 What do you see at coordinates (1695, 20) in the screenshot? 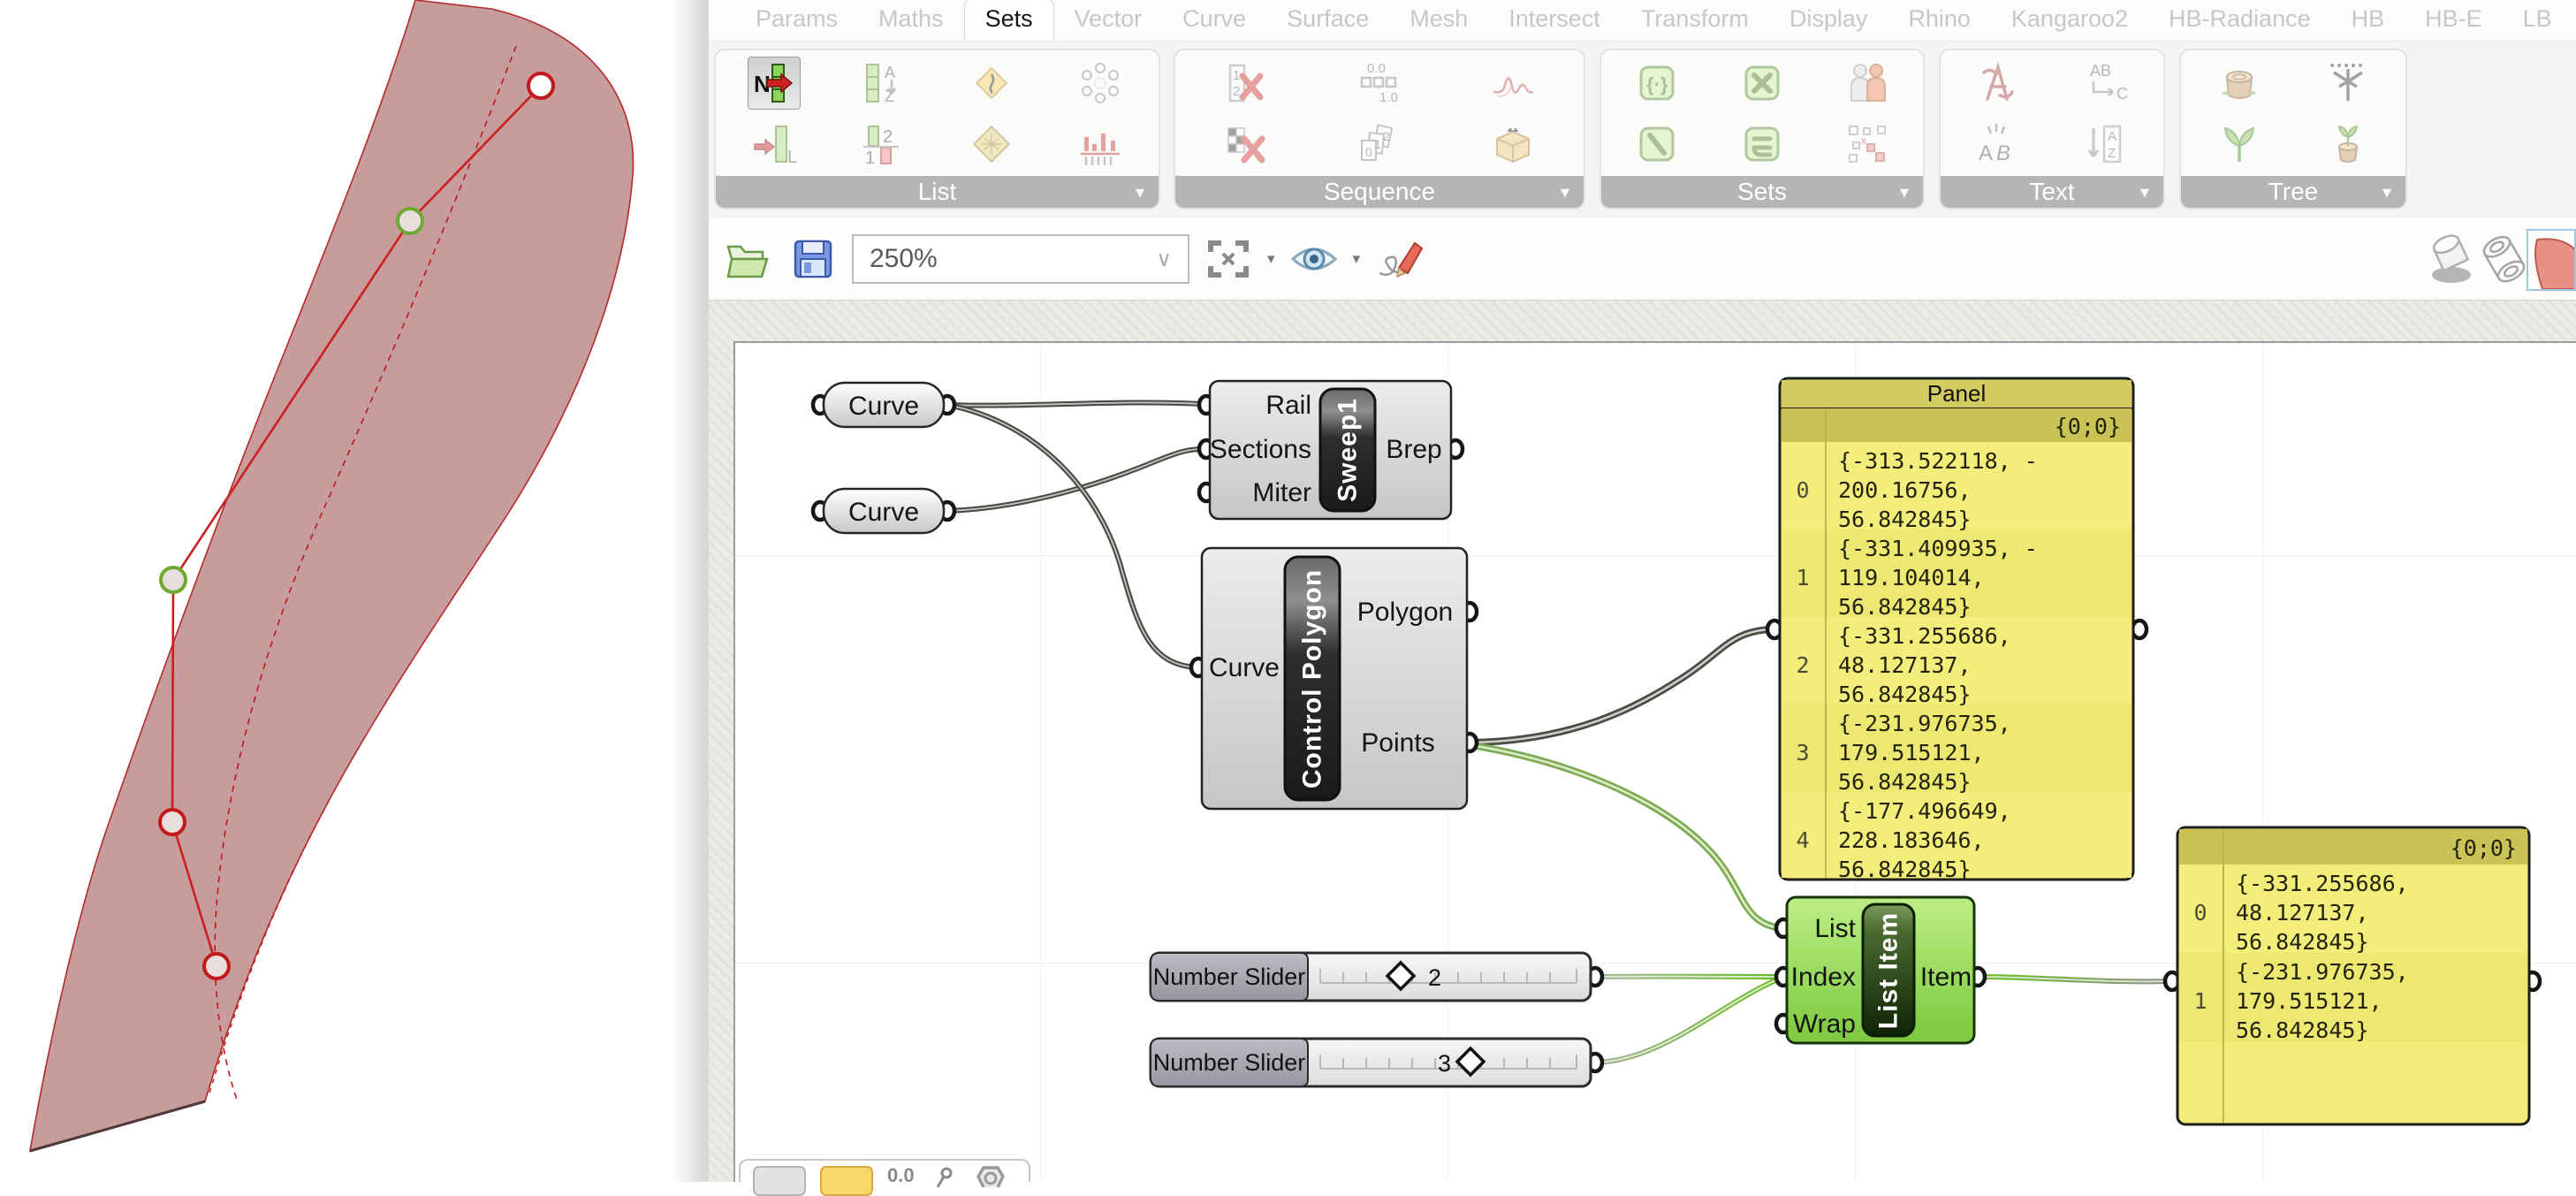
I see `tab-transform: Transform` at bounding box center [1695, 20].